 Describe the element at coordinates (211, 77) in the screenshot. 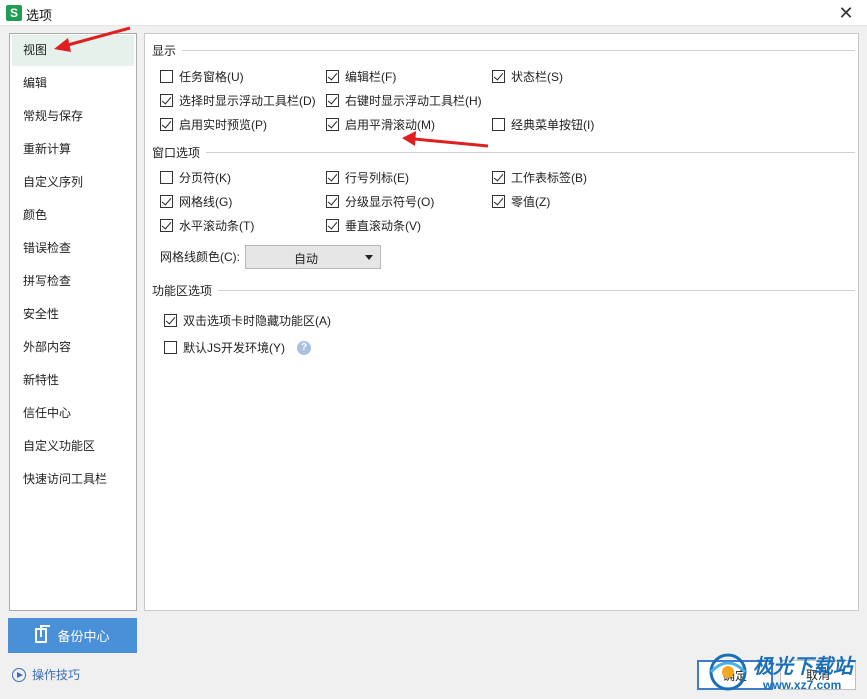

I see `option-label: 任务窗格(U)` at that location.